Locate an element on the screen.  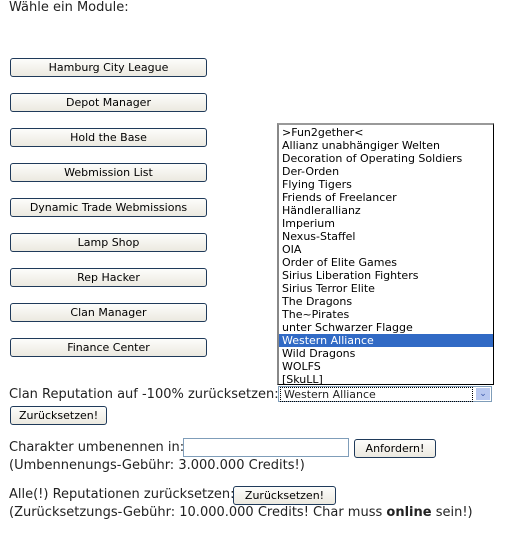
clan-option: [SkuLL] is located at coordinates (386, 379).